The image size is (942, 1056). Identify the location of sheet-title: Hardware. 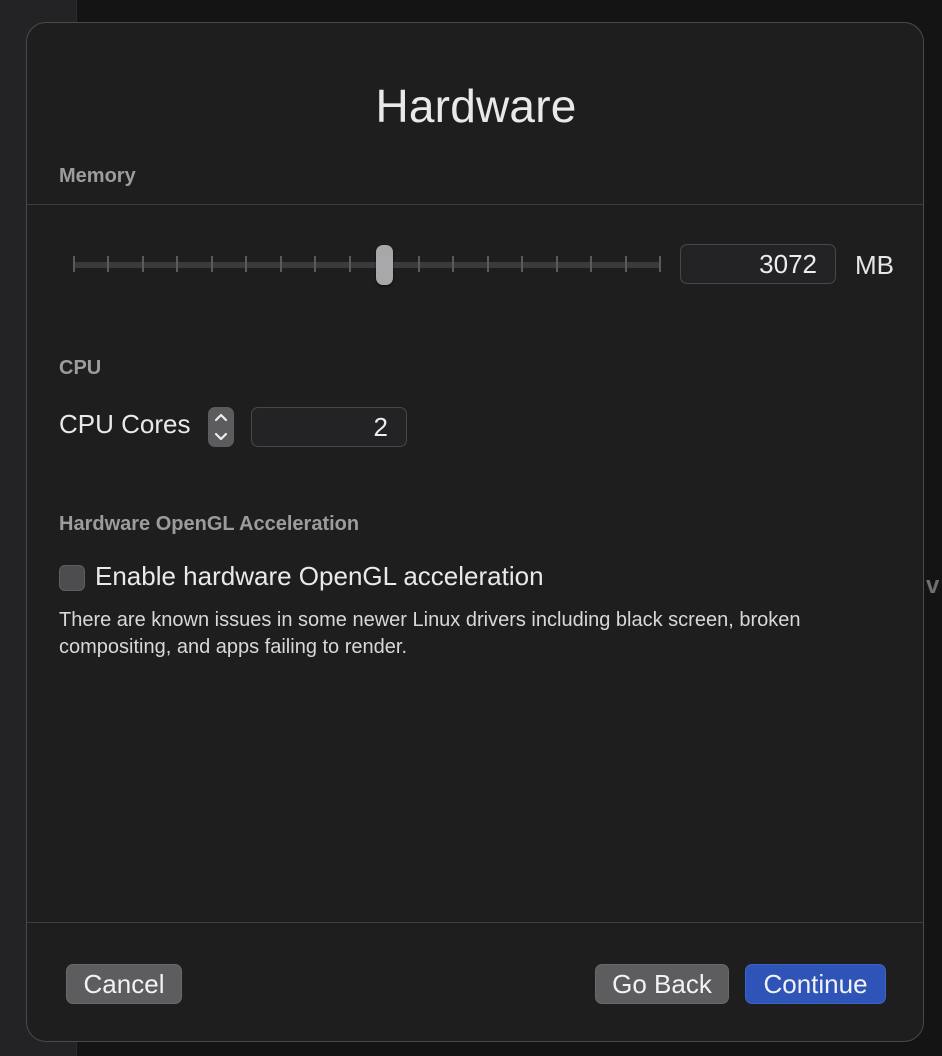
(476, 106).